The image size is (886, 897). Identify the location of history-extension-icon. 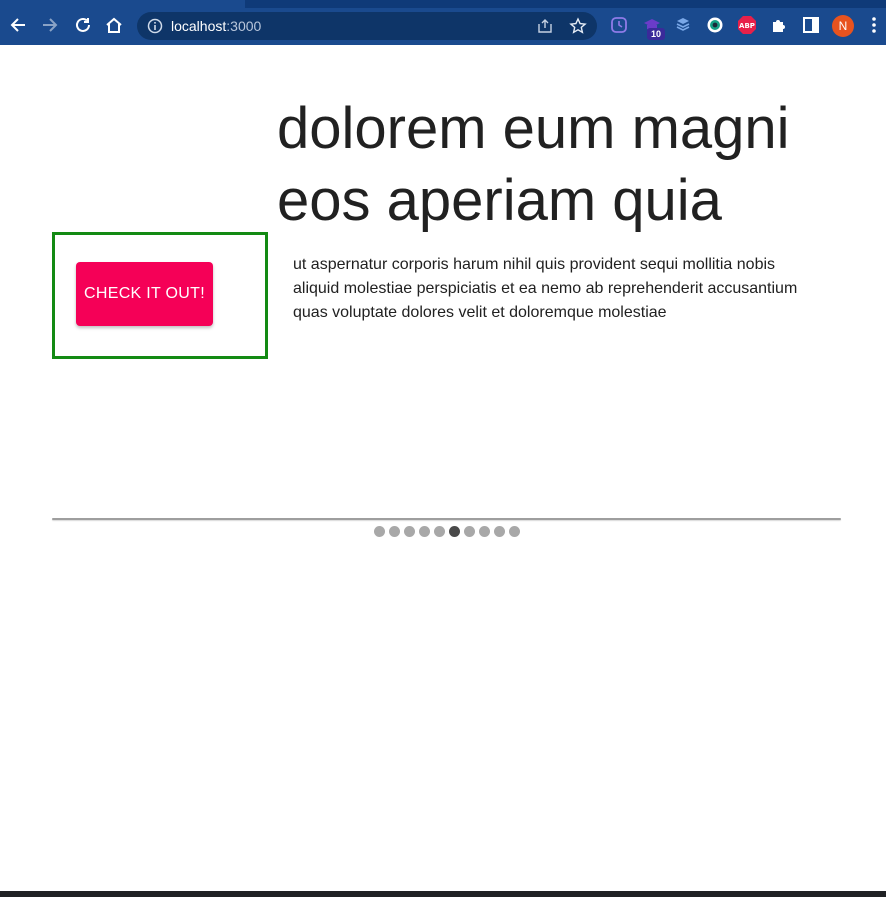
(619, 25).